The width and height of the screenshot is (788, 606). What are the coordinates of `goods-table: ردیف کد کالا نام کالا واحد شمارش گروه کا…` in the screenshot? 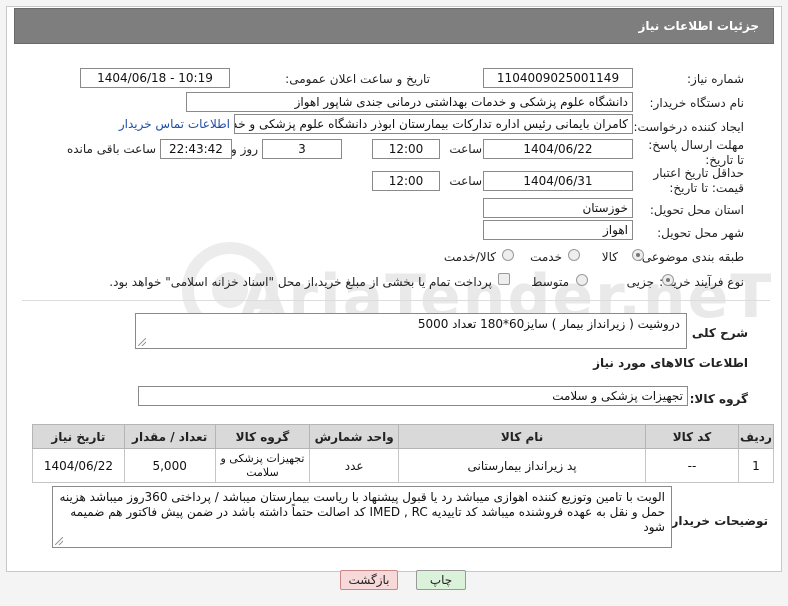 It's located at (403, 453).